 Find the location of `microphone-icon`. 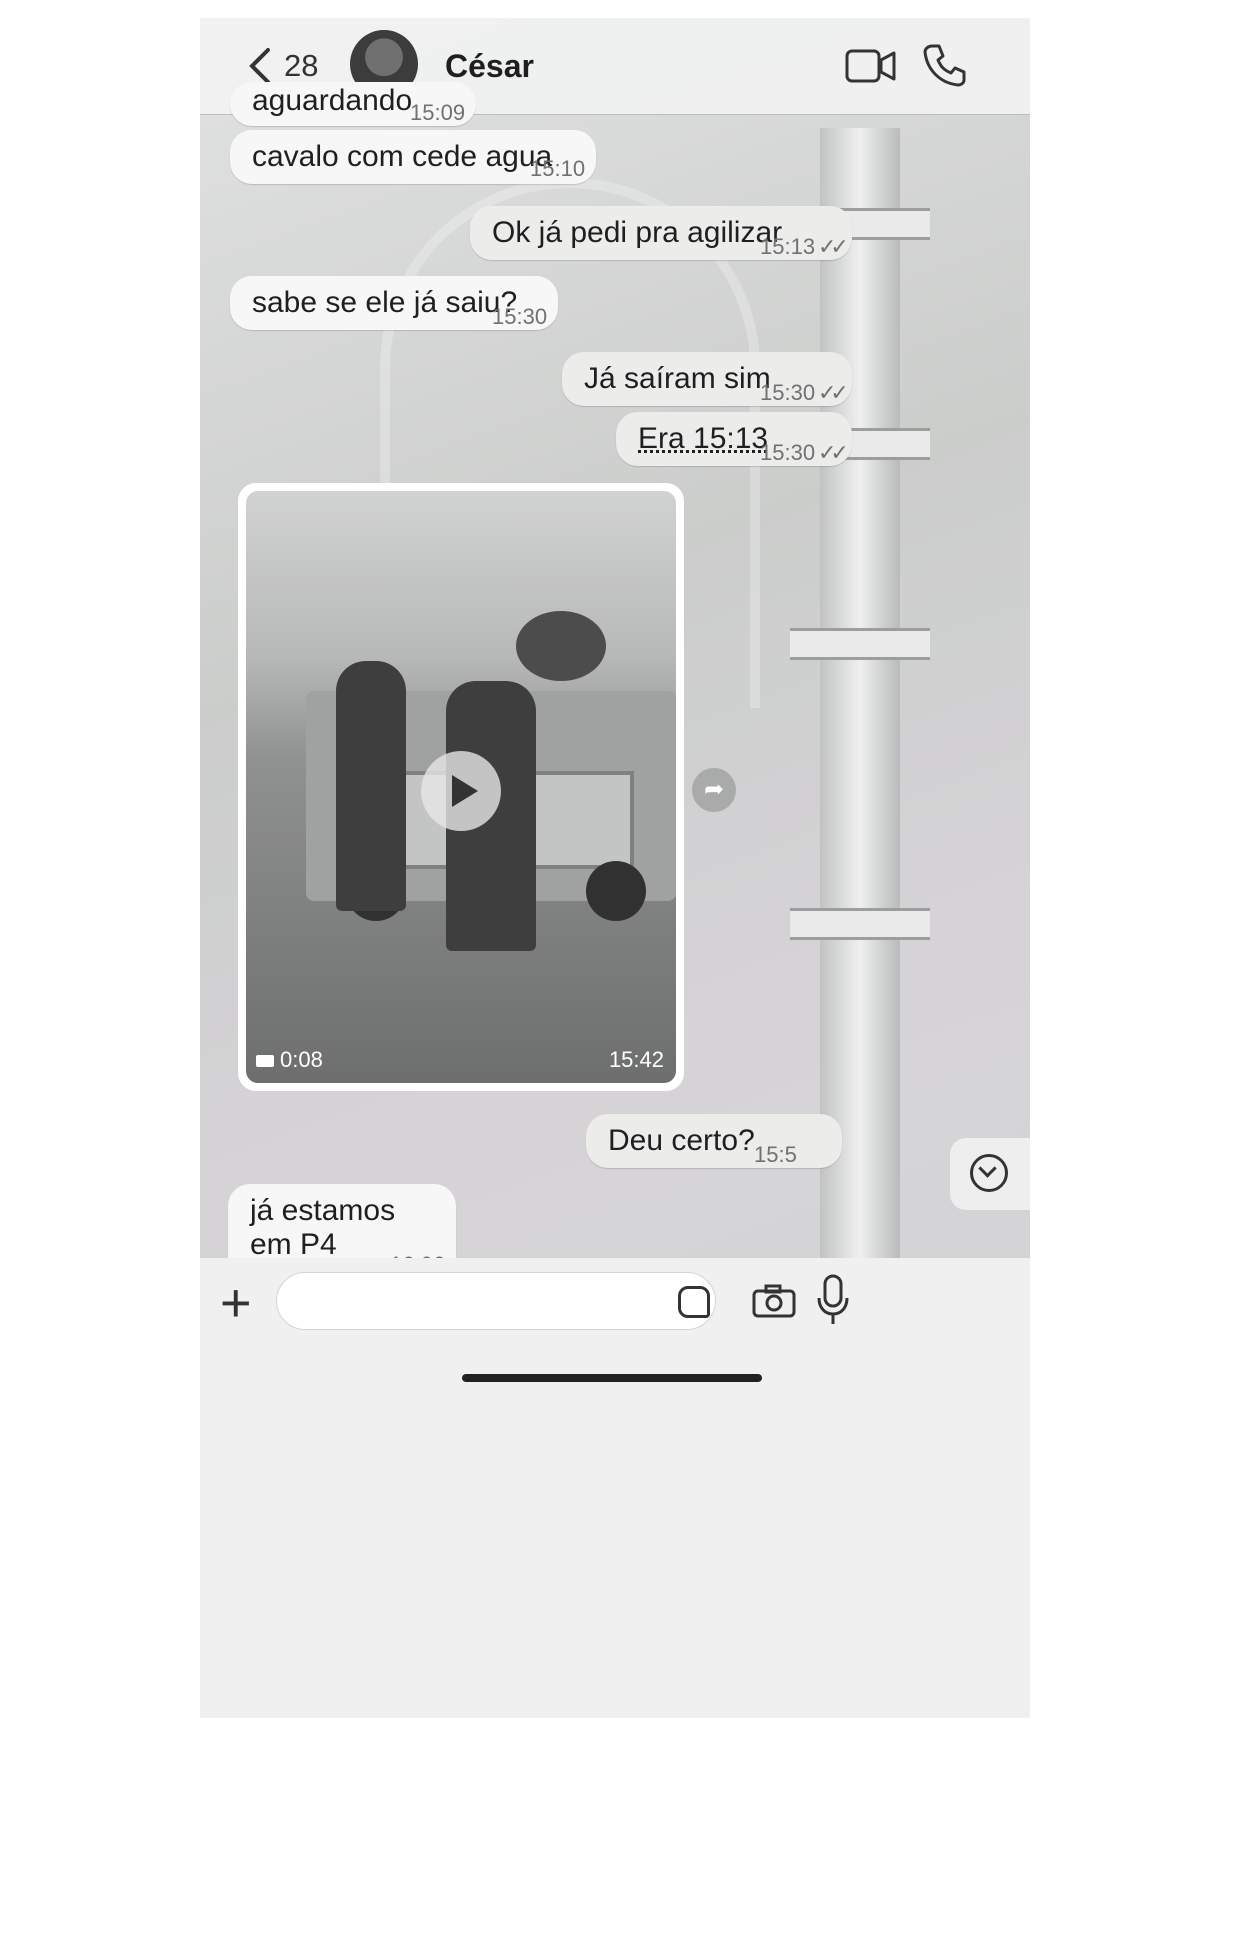

microphone-icon is located at coordinates (833, 1300).